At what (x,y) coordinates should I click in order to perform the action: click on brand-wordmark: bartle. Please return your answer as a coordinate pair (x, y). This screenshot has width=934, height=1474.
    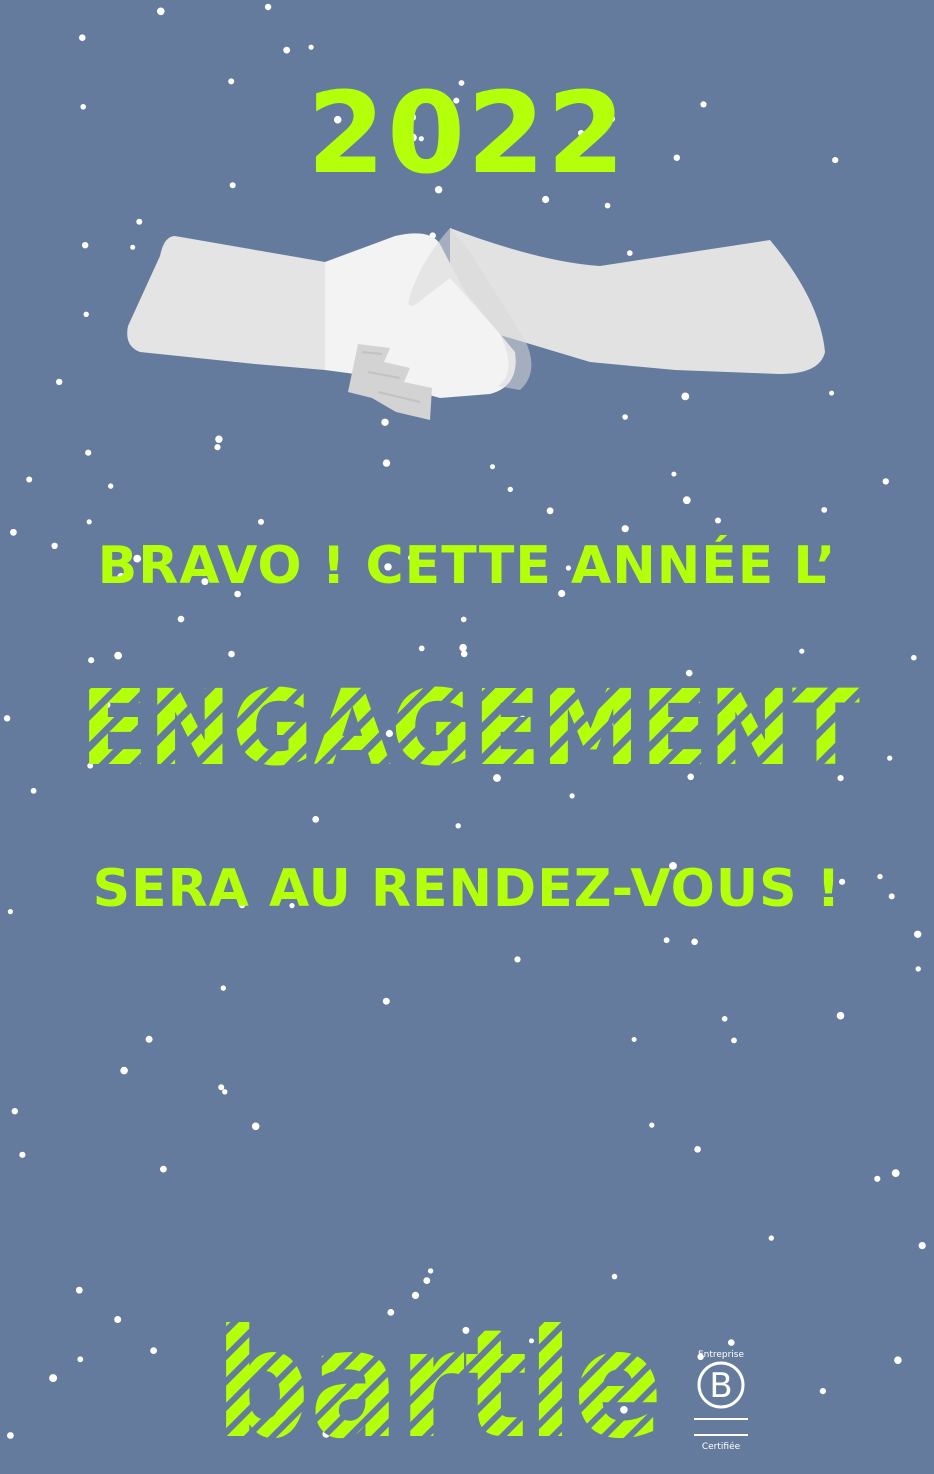
    Looking at the image, I should click on (439, 1382).